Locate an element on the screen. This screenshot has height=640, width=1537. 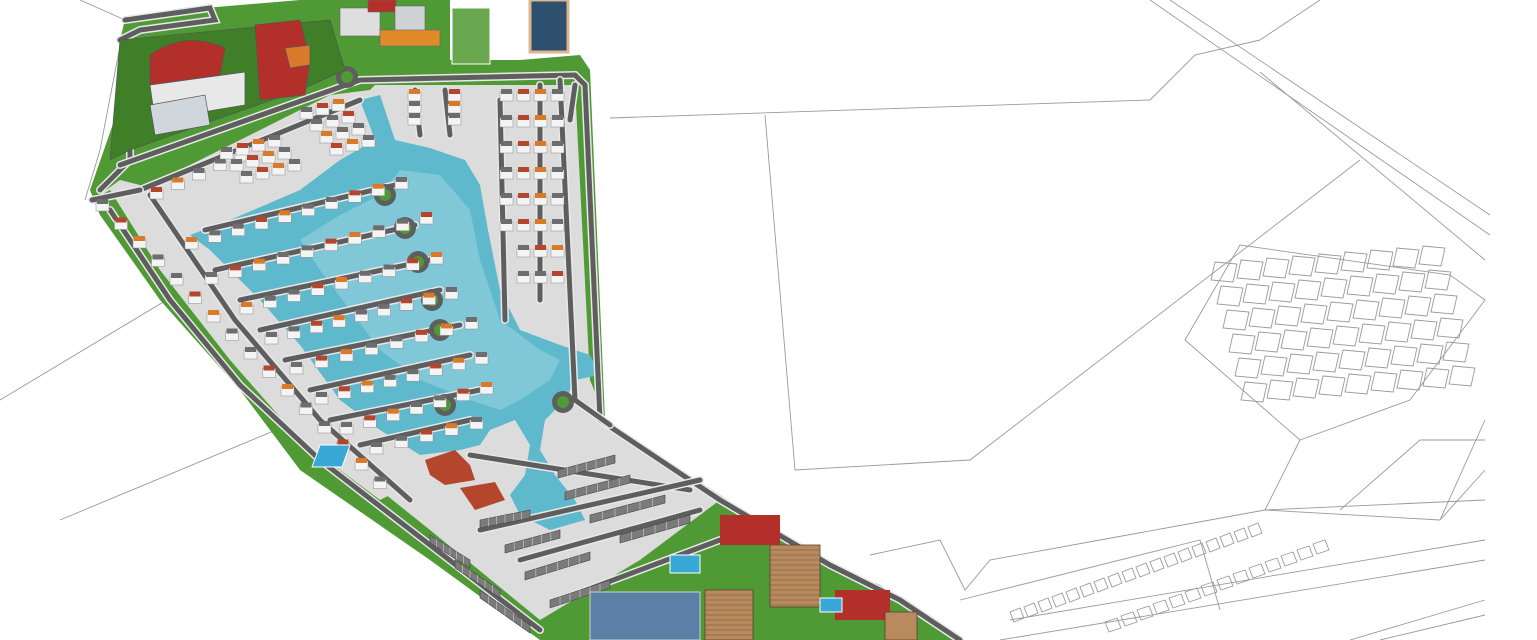
residential-tower-glass is located at coordinates (549, 27).